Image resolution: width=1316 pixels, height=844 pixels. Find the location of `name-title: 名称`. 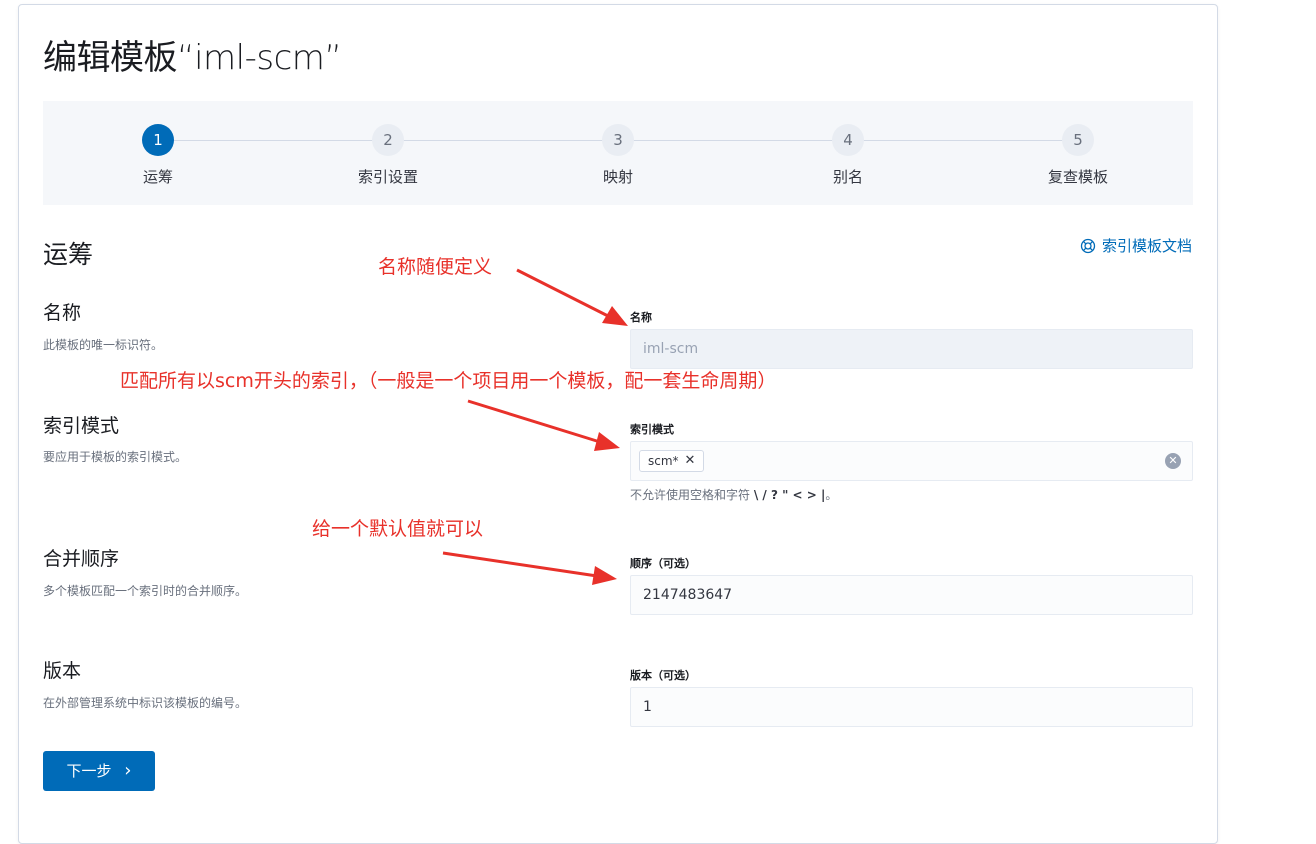

name-title: 名称 is located at coordinates (62, 313).